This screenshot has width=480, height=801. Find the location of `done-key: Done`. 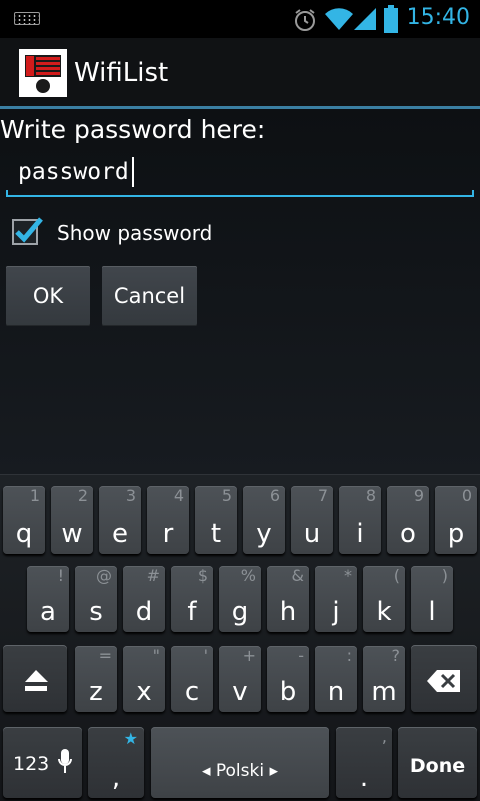

done-key: Done is located at coordinates (437, 762).